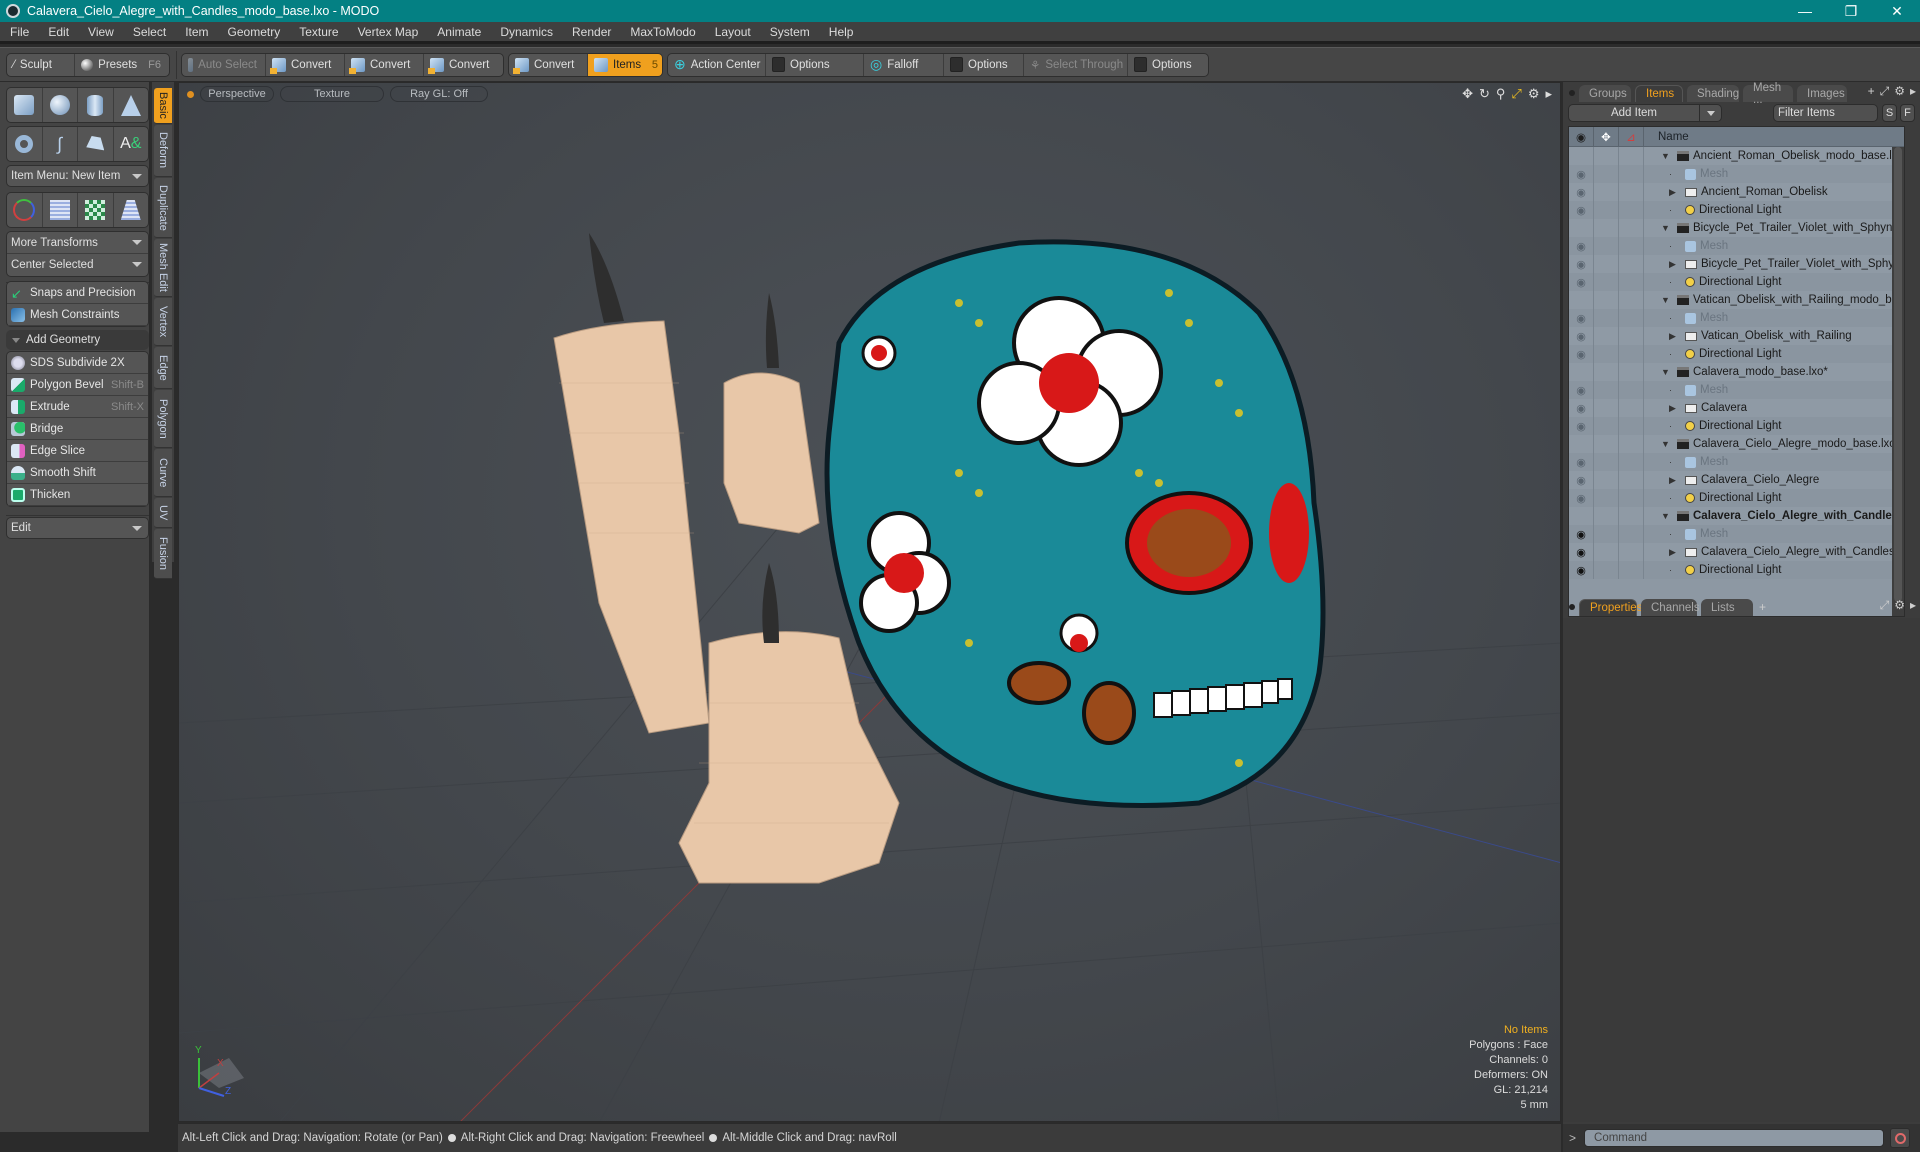 The image size is (1920, 1152). I want to click on tab-polygon: Polygon, so click(163, 419).